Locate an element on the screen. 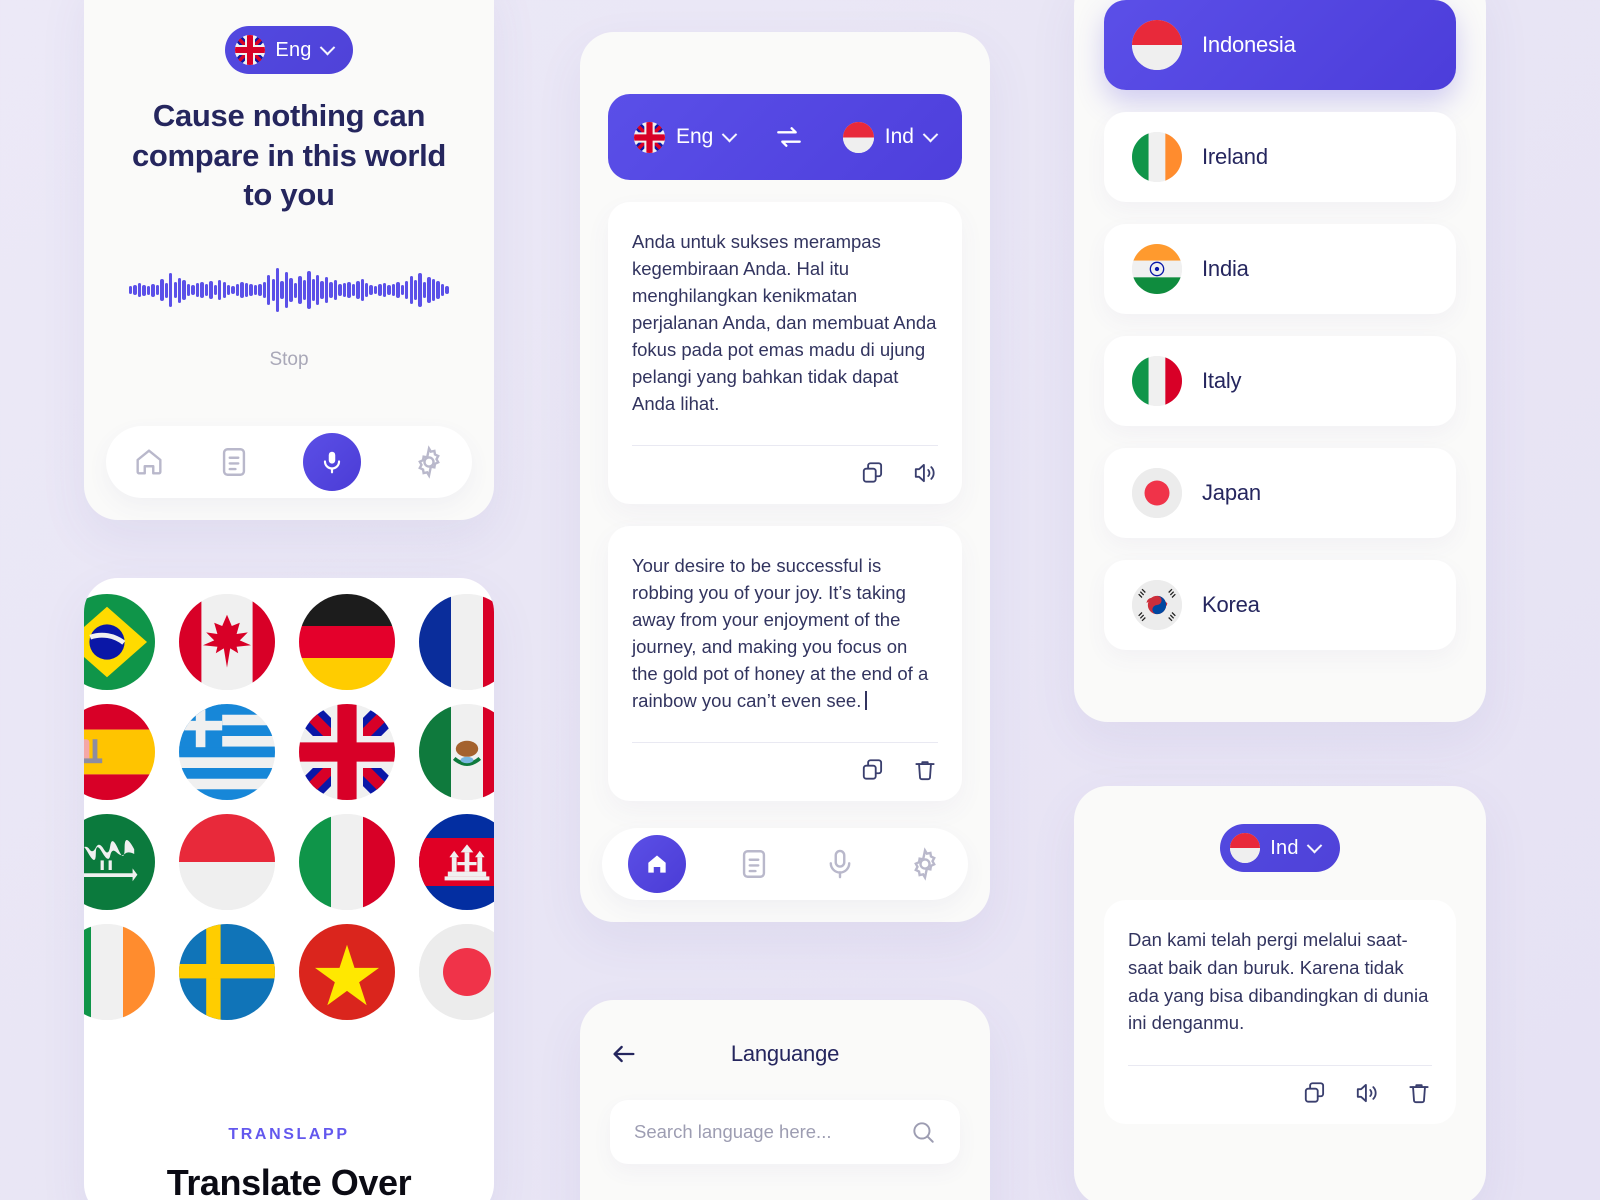  result-language-selector: Ind is located at coordinates (1280, 848).